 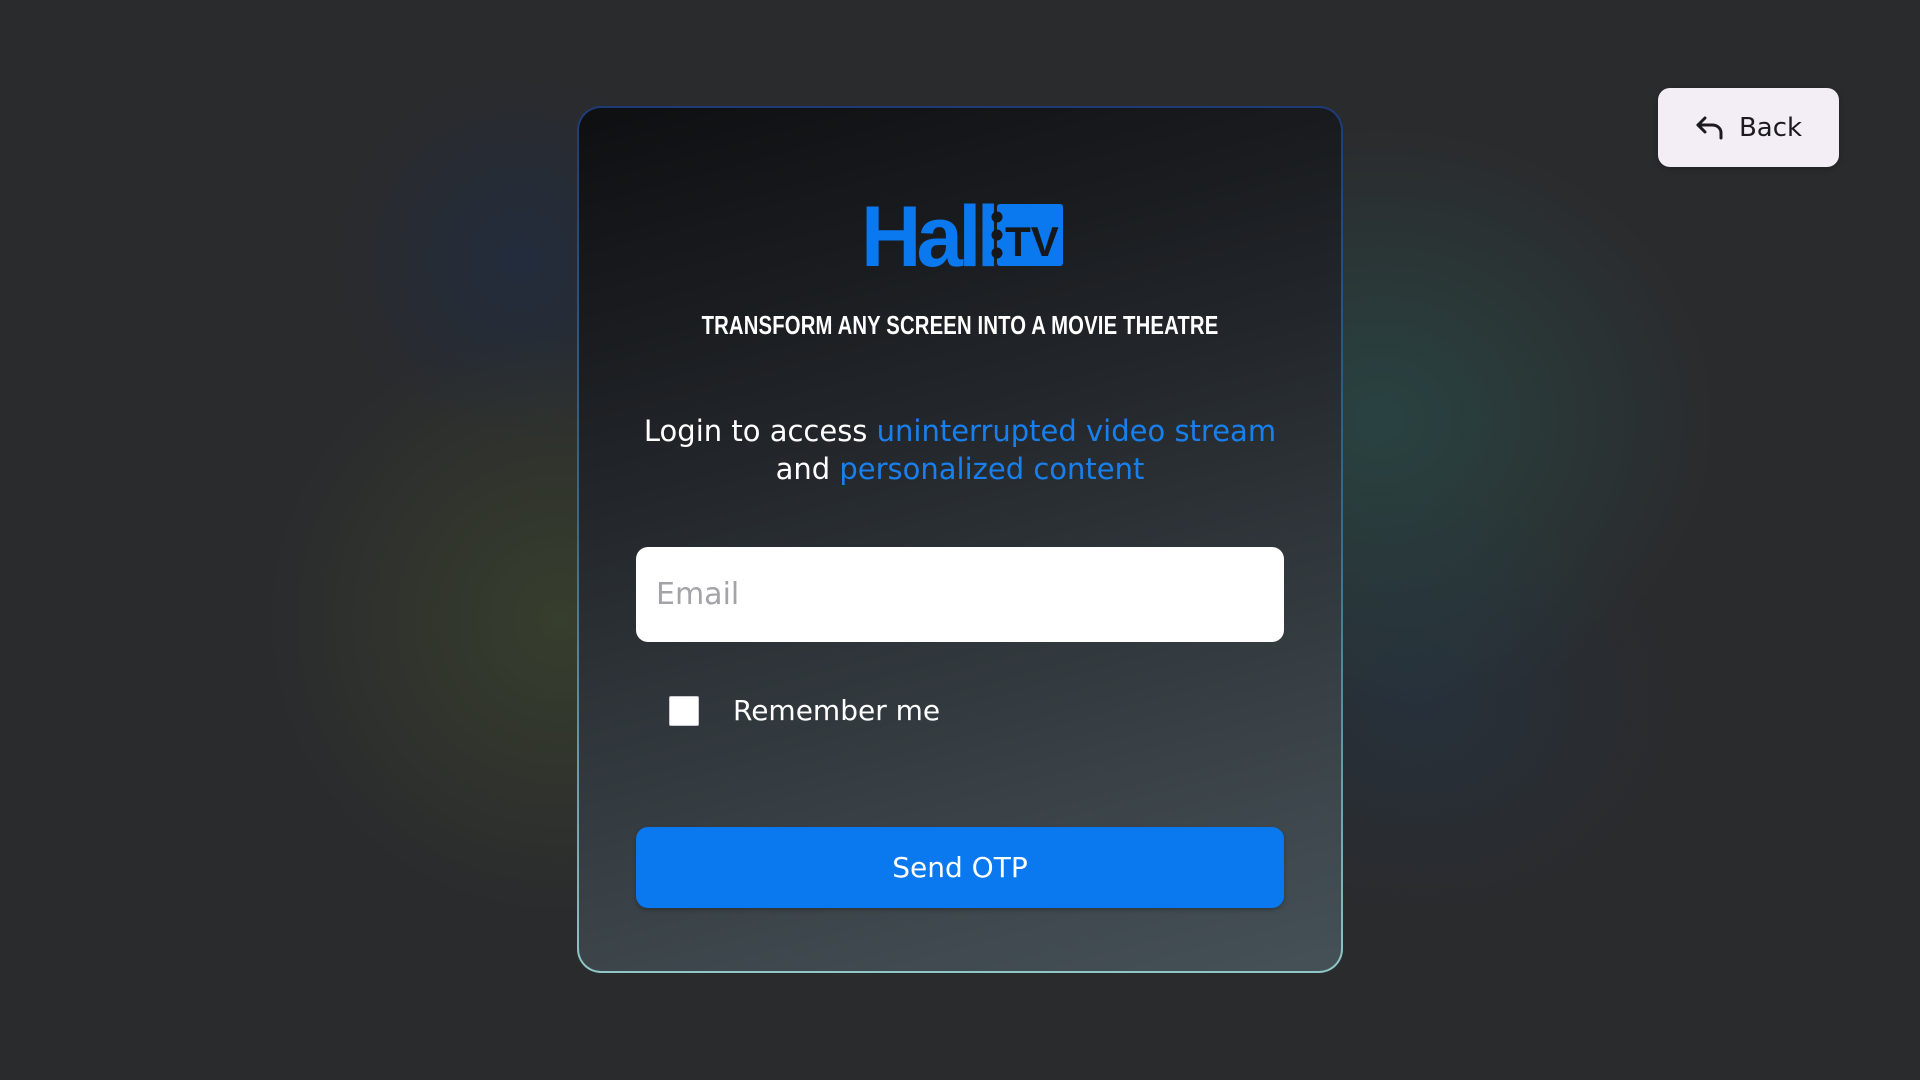 What do you see at coordinates (992, 469) in the screenshot?
I see `intro-highlight-content: personalized content` at bounding box center [992, 469].